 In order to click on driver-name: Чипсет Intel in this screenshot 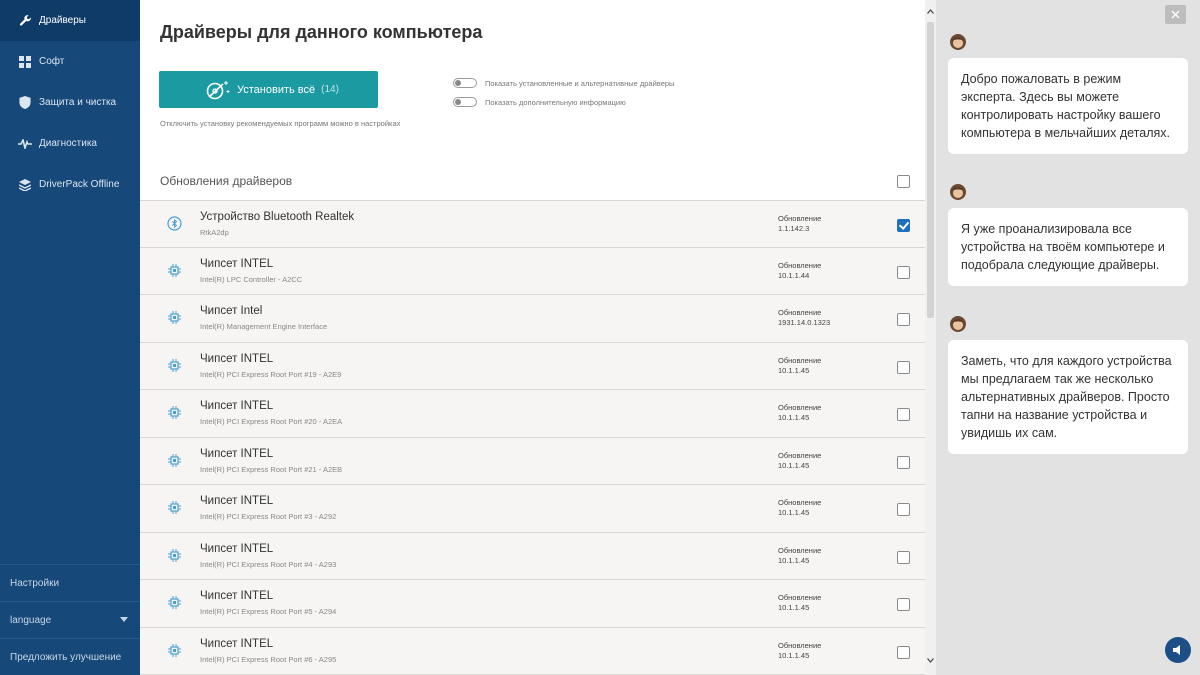, I will do `click(231, 311)`.